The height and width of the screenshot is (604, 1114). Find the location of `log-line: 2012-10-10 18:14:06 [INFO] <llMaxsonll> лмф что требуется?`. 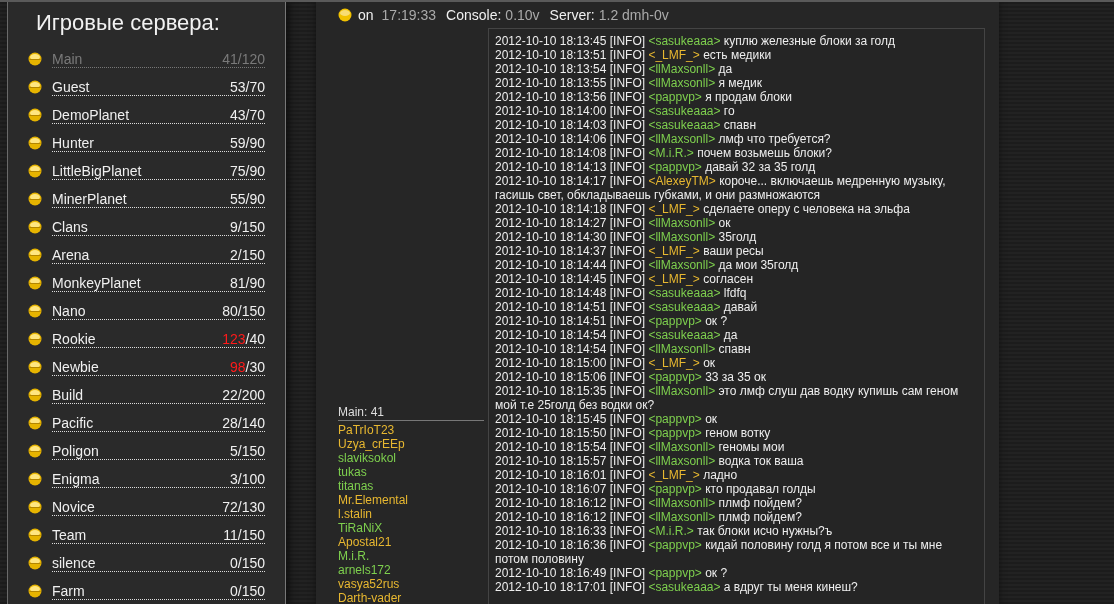

log-line: 2012-10-10 18:14:06 [INFO] <llMaxsonll> лмф что требуется? is located at coordinates (663, 139).